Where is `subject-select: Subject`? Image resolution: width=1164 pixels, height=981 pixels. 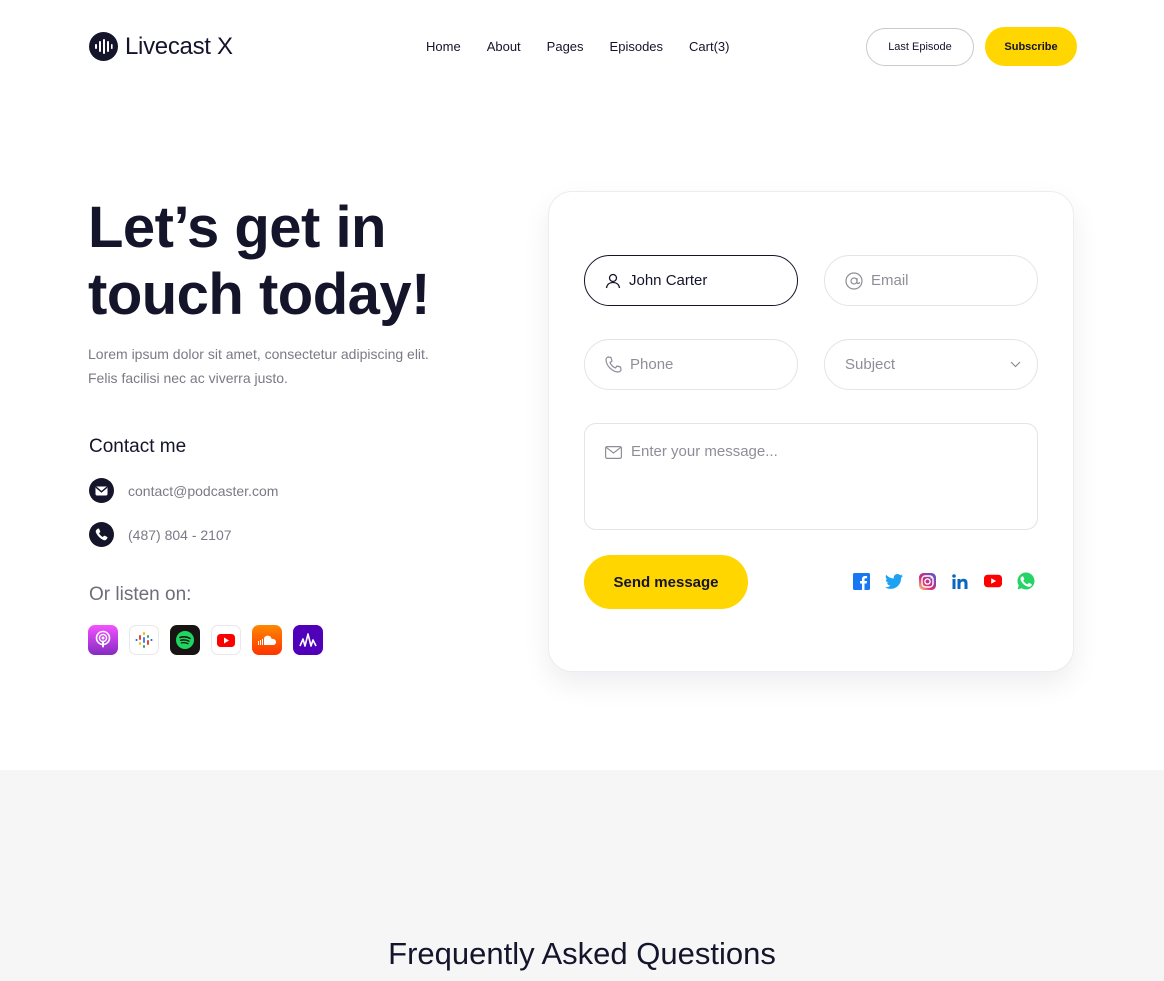
subject-select: Subject is located at coordinates (931, 364).